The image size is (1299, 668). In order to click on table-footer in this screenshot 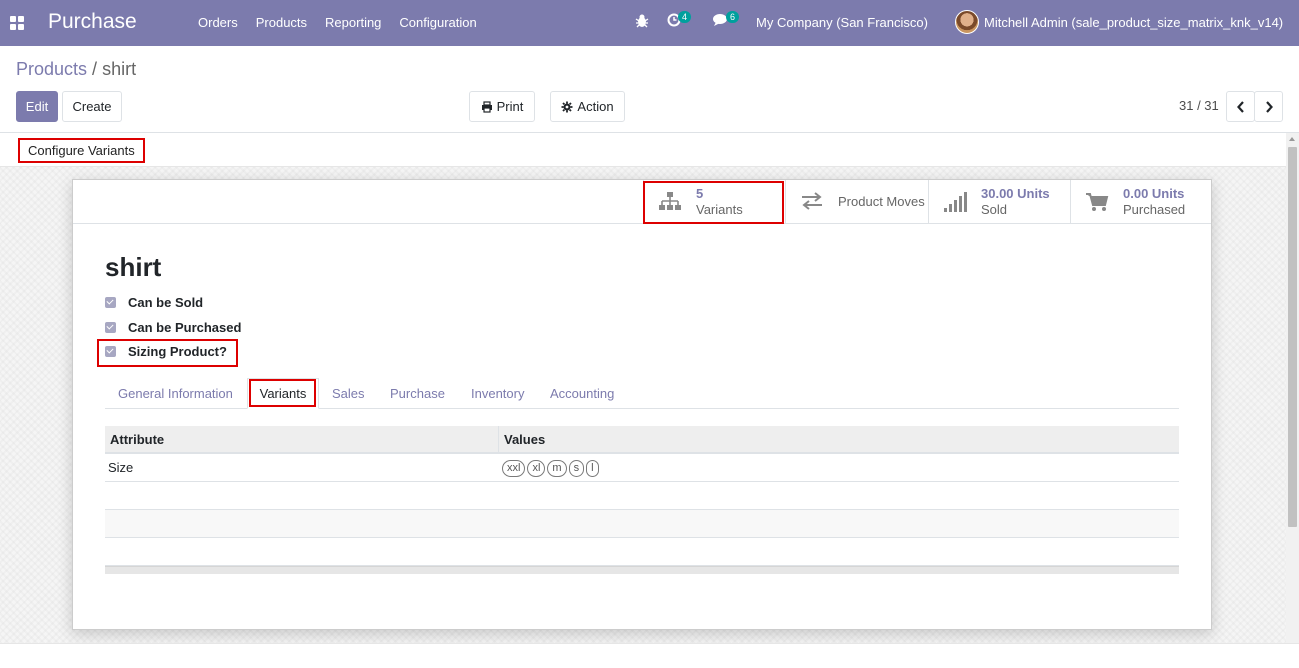, I will do `click(642, 570)`.